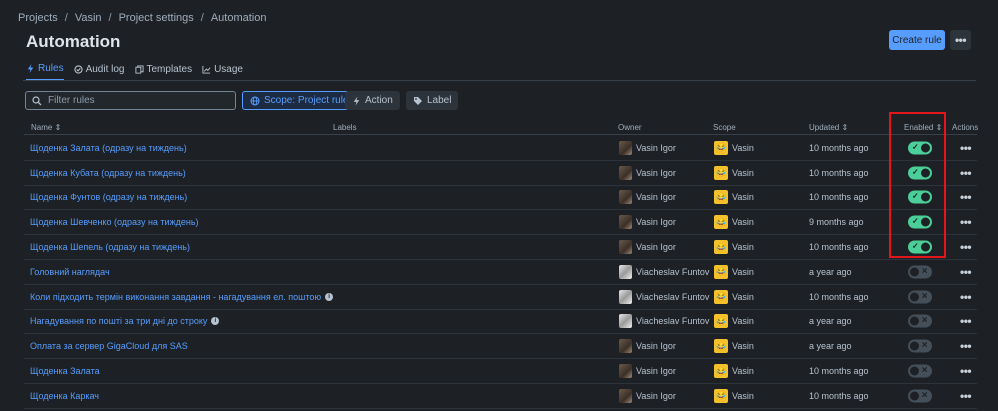 This screenshot has width=998, height=411. I want to click on scope-filter-button: Scope: Project rules, so click(302, 100).